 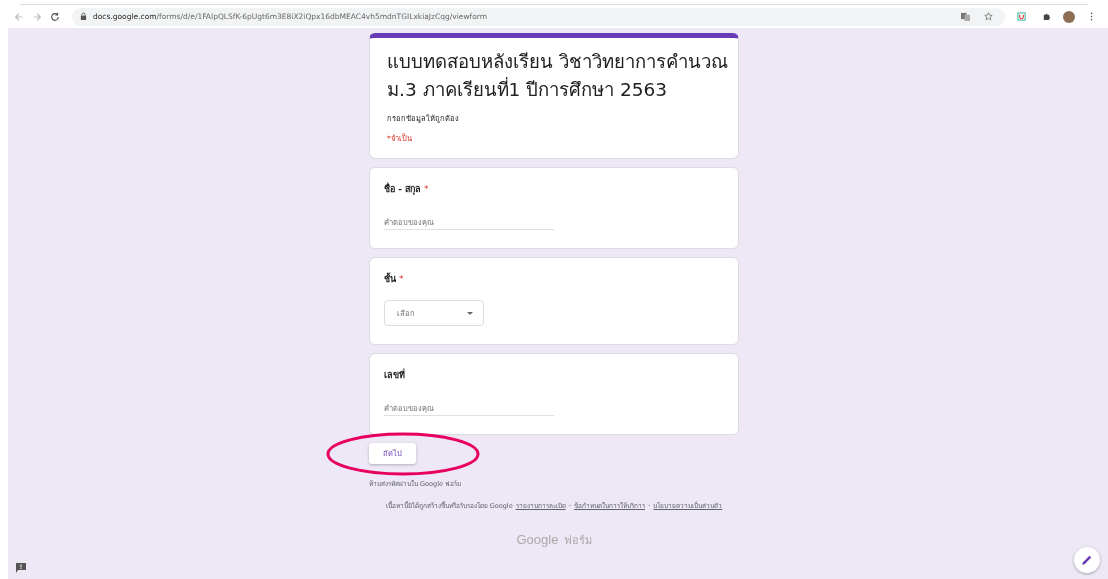 I want to click on caret-icon, so click(x=470, y=313).